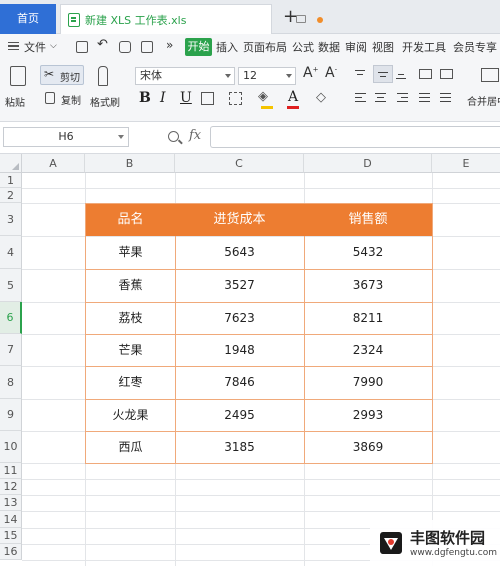 This screenshot has height=566, width=500. I want to click on table-cell-cost: 5643, so click(239, 252).